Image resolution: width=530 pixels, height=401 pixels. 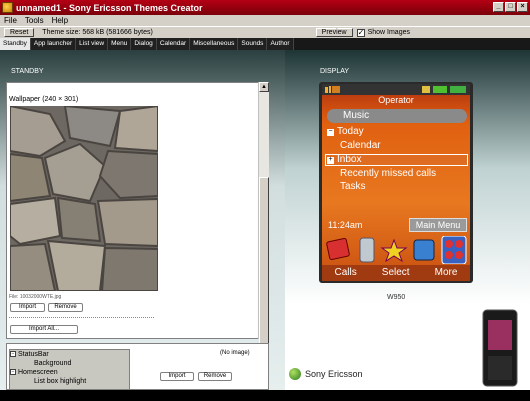 What do you see at coordinates (344, 159) in the screenshot?
I see `inbox-item: + Inbox` at bounding box center [344, 159].